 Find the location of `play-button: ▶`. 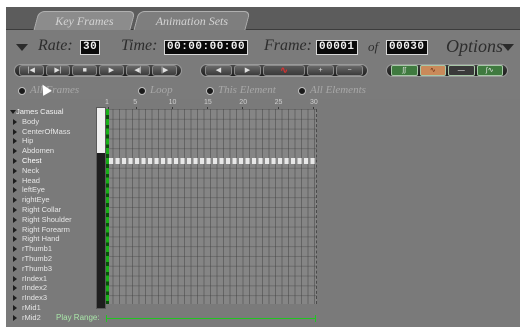

play-button: ▶ is located at coordinates (111, 70).